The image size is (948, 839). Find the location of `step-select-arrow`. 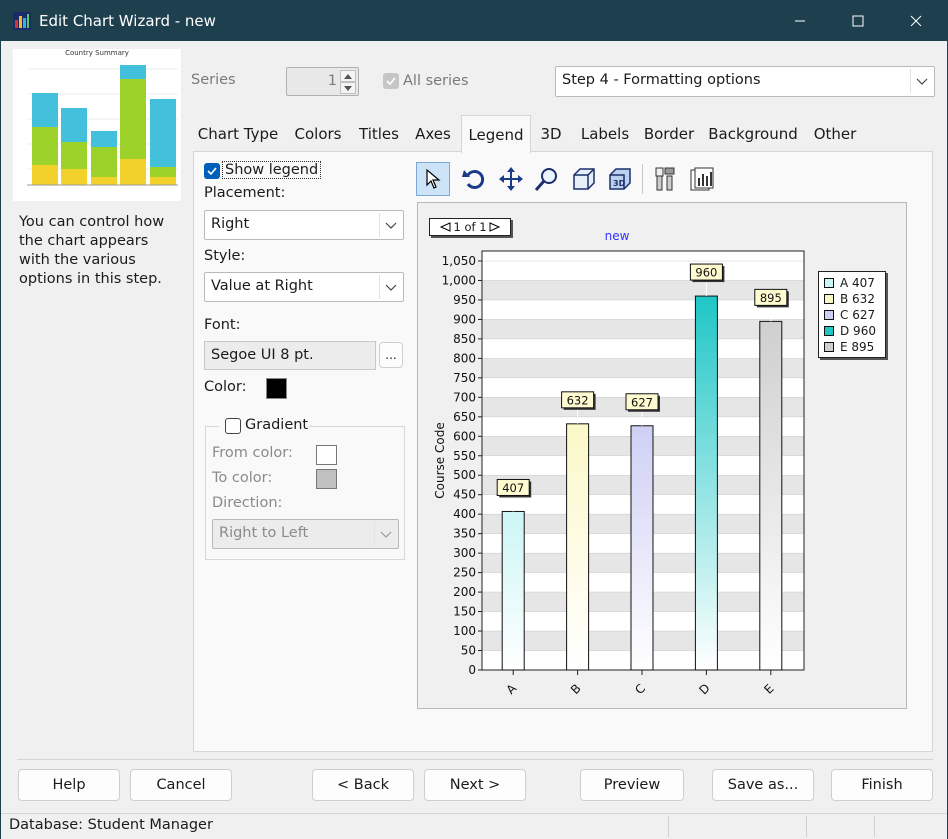

step-select-arrow is located at coordinates (921, 81).